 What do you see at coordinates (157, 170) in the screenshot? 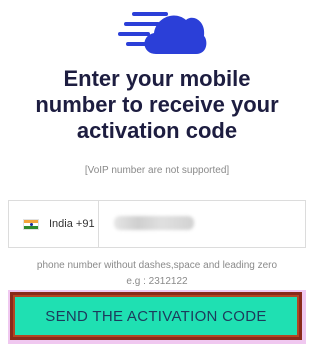
I see `voip-note: [VoIP number are not supported]` at bounding box center [157, 170].